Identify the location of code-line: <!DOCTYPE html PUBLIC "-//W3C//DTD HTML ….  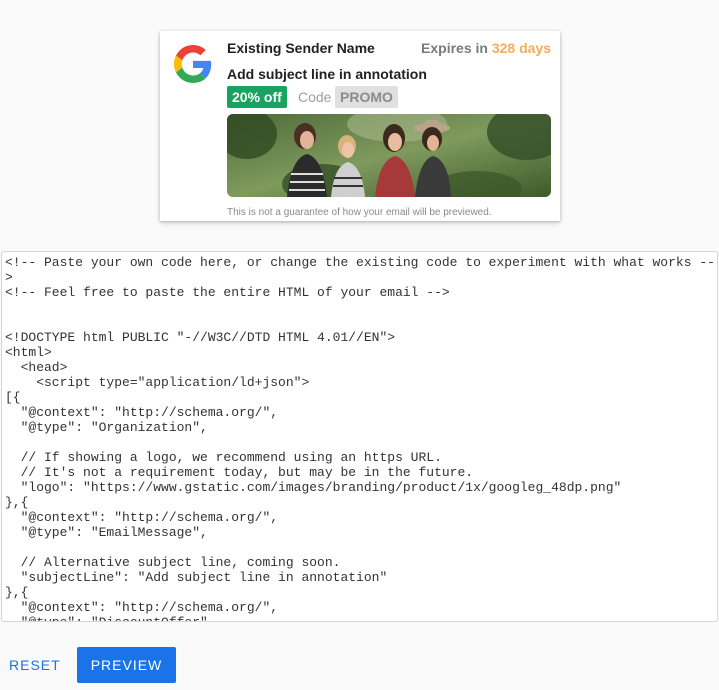
(361, 337).